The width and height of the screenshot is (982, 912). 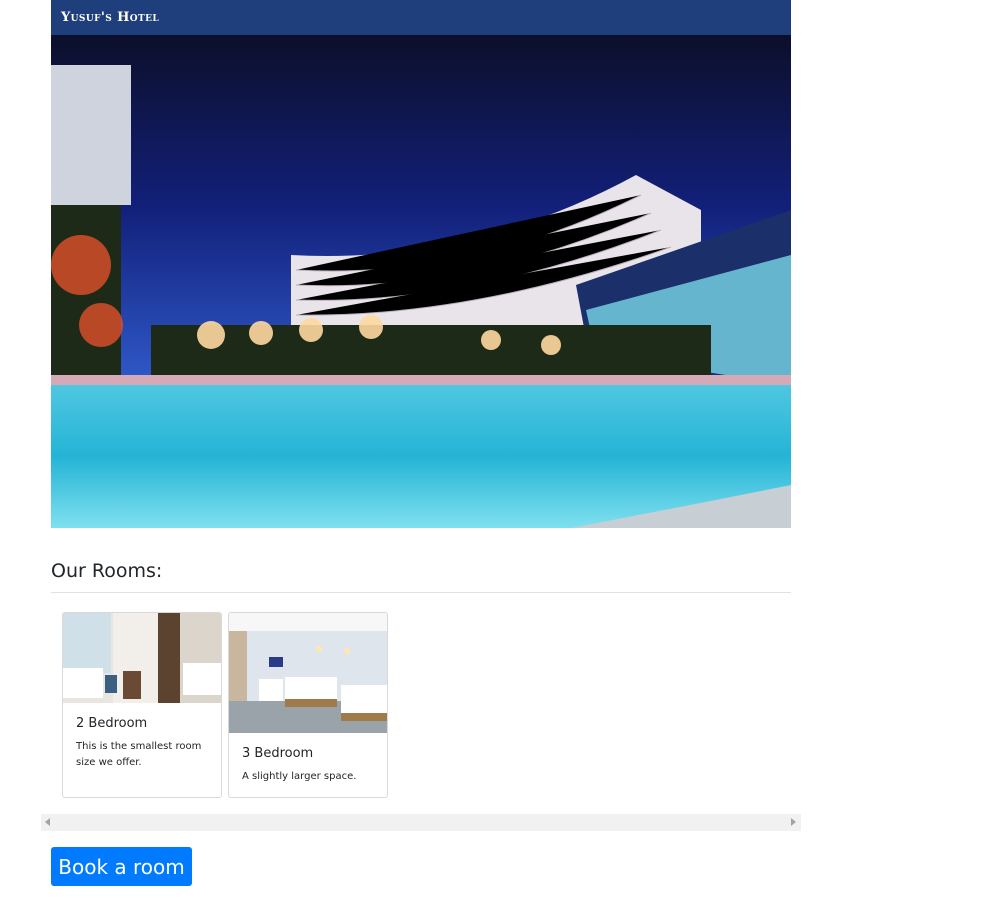 I want to click on scroll-left-arrow-icon, so click(x=47, y=822).